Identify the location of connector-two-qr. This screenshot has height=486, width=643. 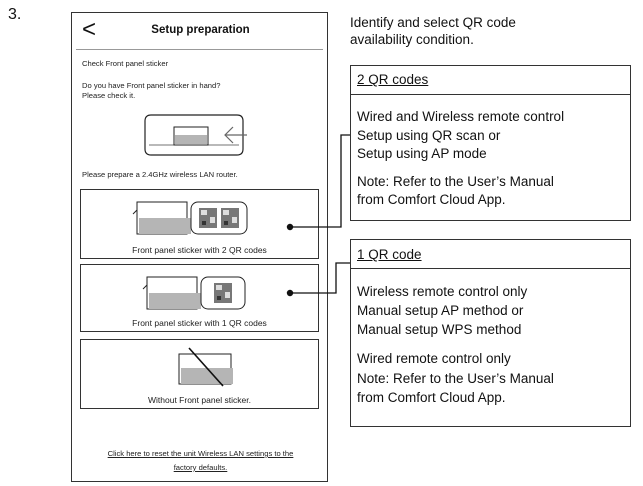
(318, 182).